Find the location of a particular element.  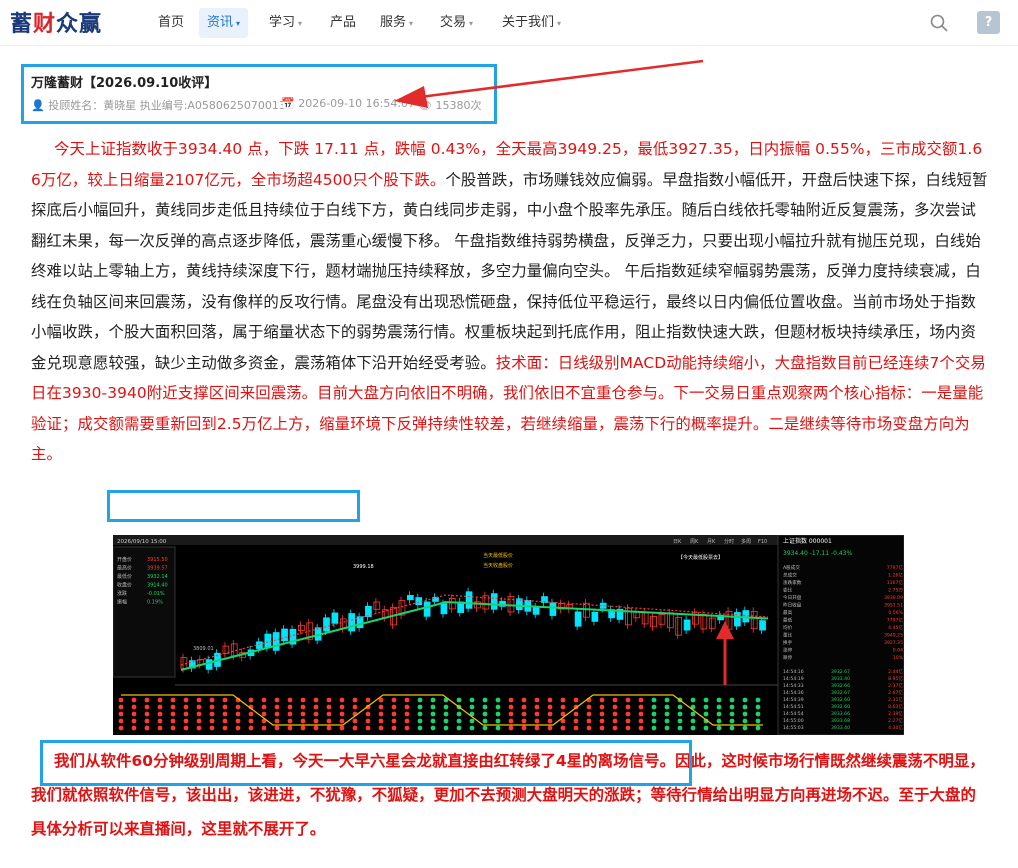

tick-price: 3933.68 is located at coordinates (840, 721).